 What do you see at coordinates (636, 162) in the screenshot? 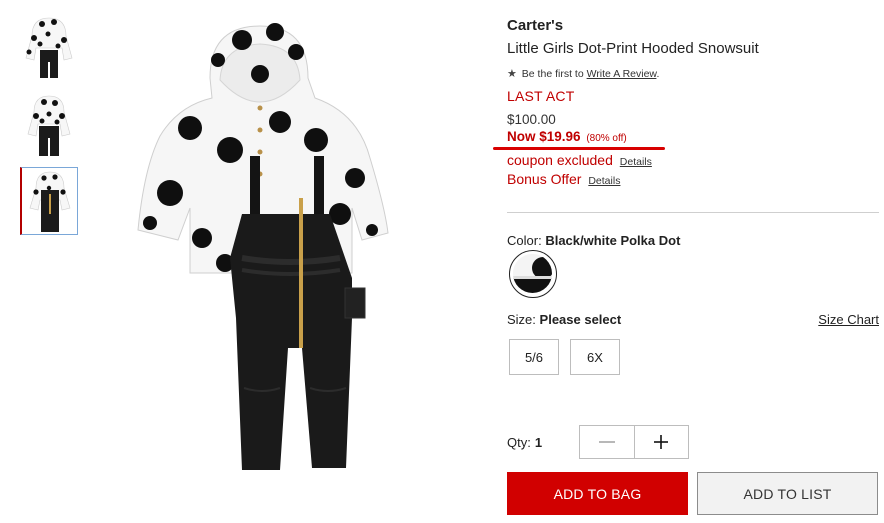
I see `coupon-details-link: Details` at bounding box center [636, 162].